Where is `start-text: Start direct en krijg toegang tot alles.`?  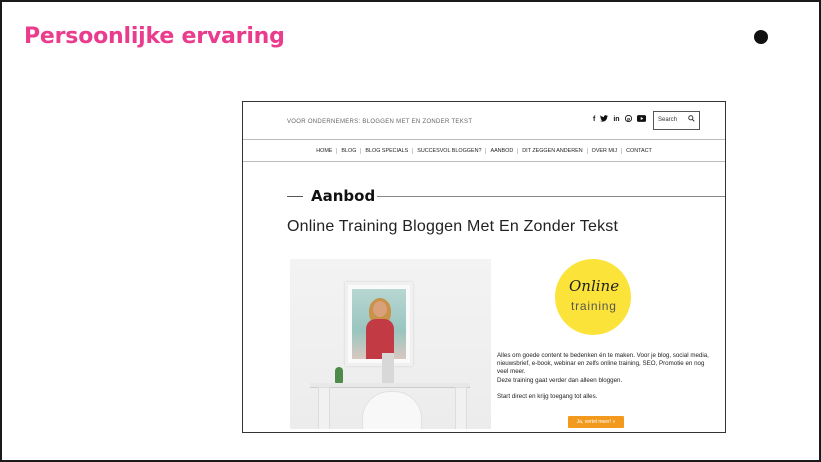
start-text: Start direct en krijg toegang tot alles. is located at coordinates (547, 396).